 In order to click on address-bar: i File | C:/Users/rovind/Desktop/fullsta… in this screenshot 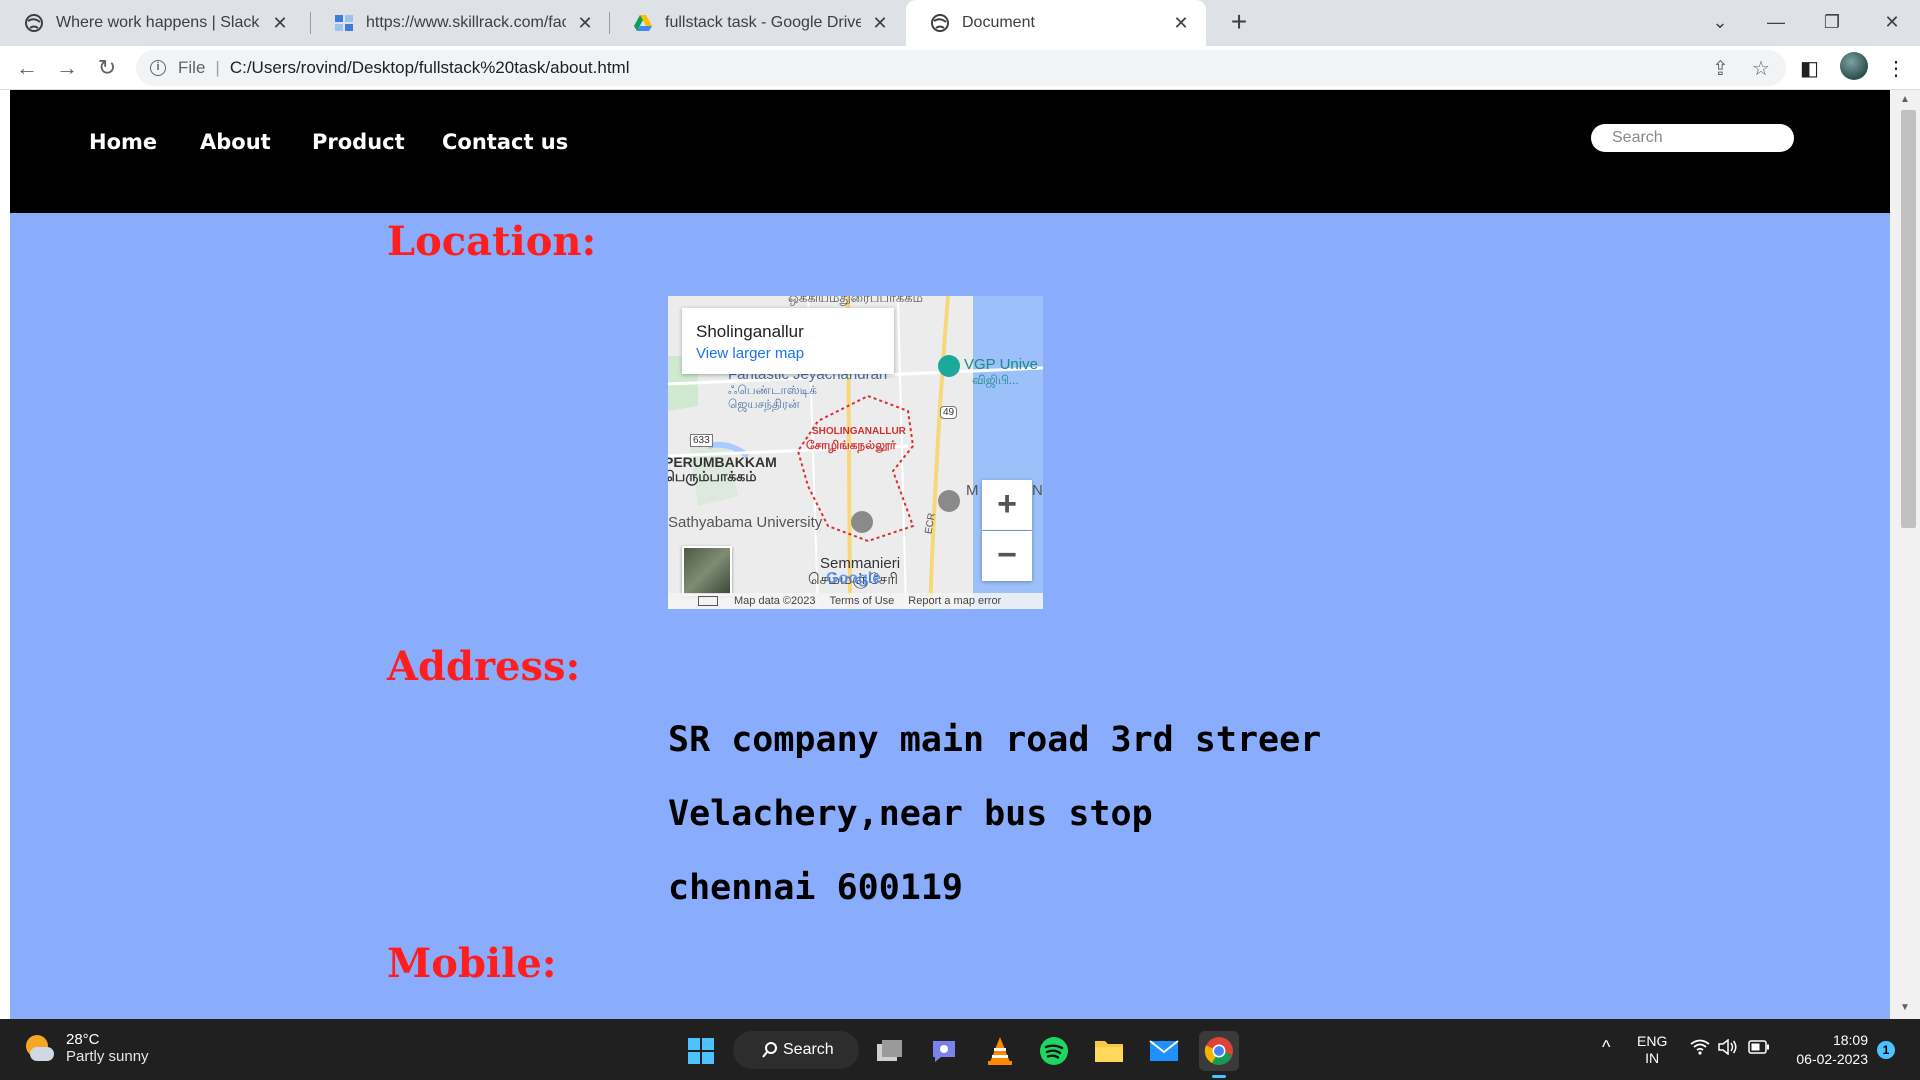, I will do `click(961, 68)`.